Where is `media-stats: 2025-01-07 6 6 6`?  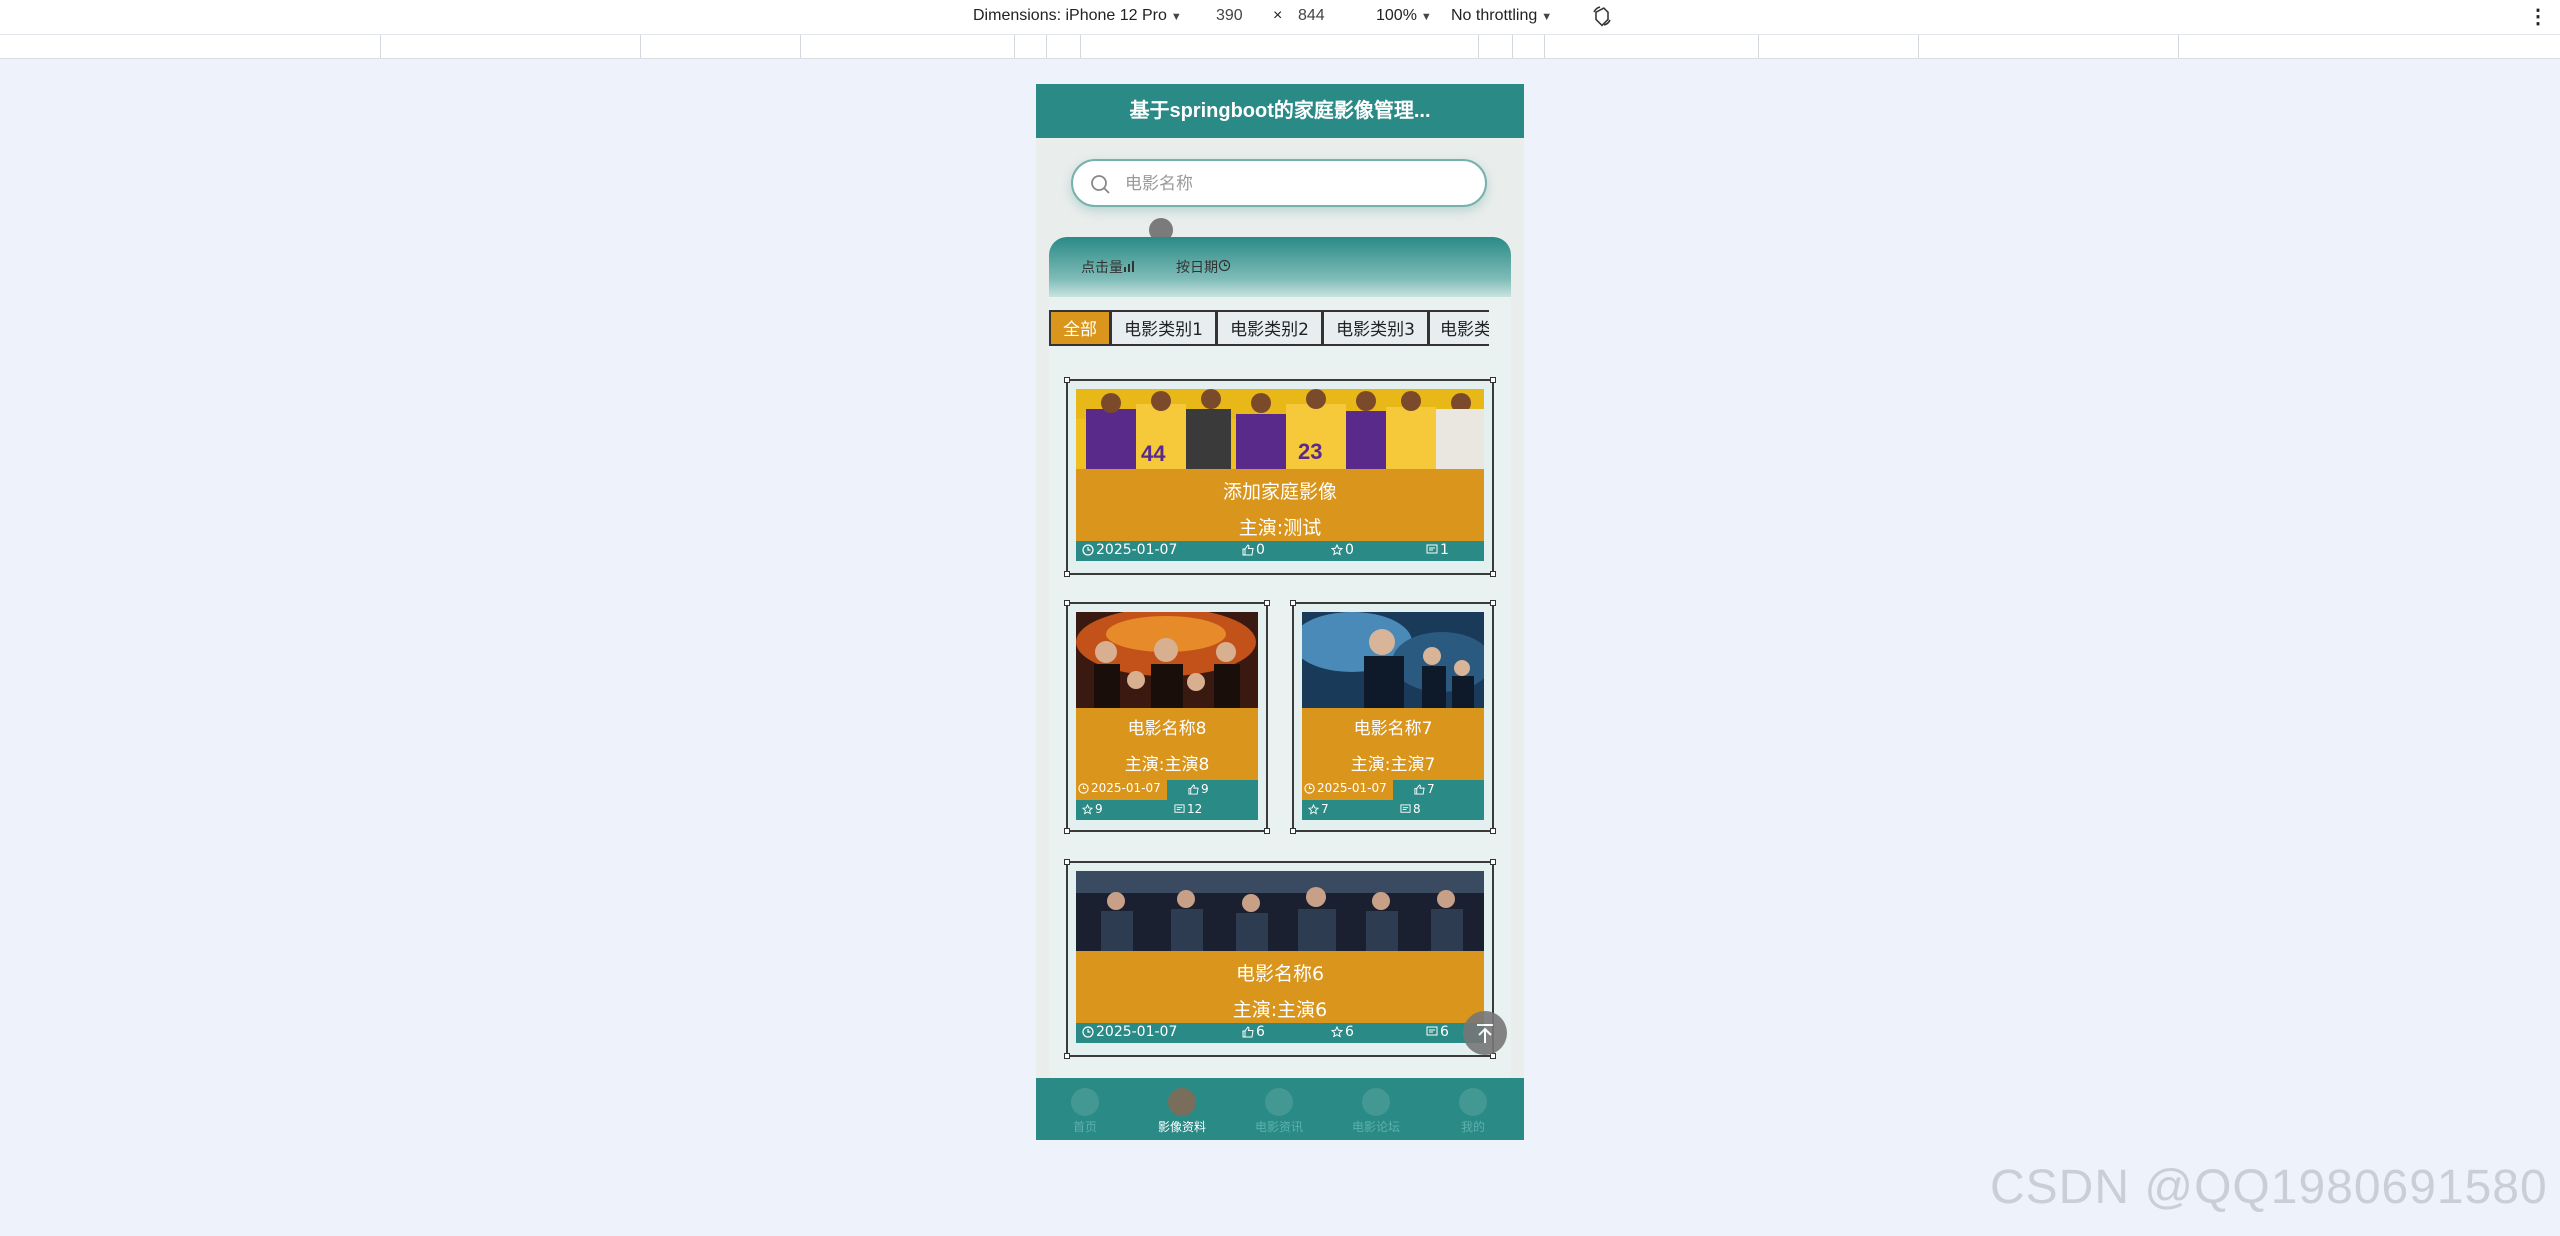 media-stats: 2025-01-07 6 6 6 is located at coordinates (1280, 1033).